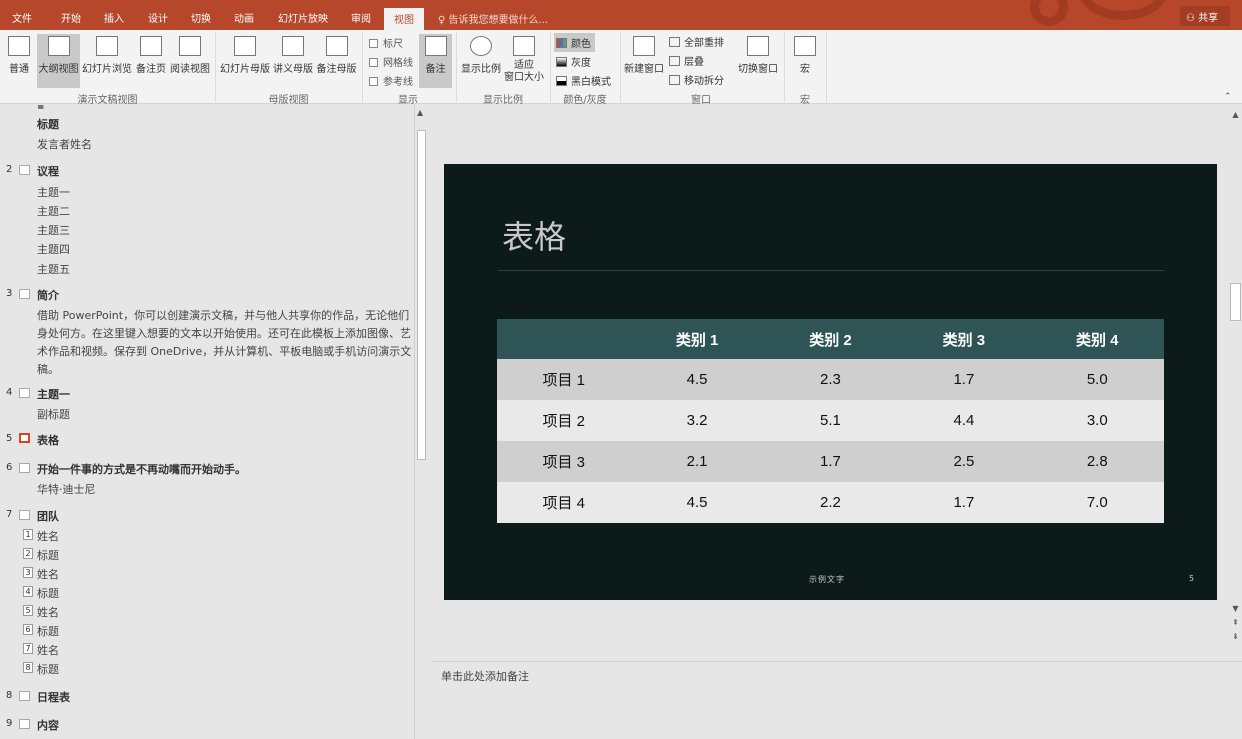 The image size is (1242, 739). Describe the element at coordinates (53, 394) in the screenshot. I see `outline-s4-title: 主题一` at that location.